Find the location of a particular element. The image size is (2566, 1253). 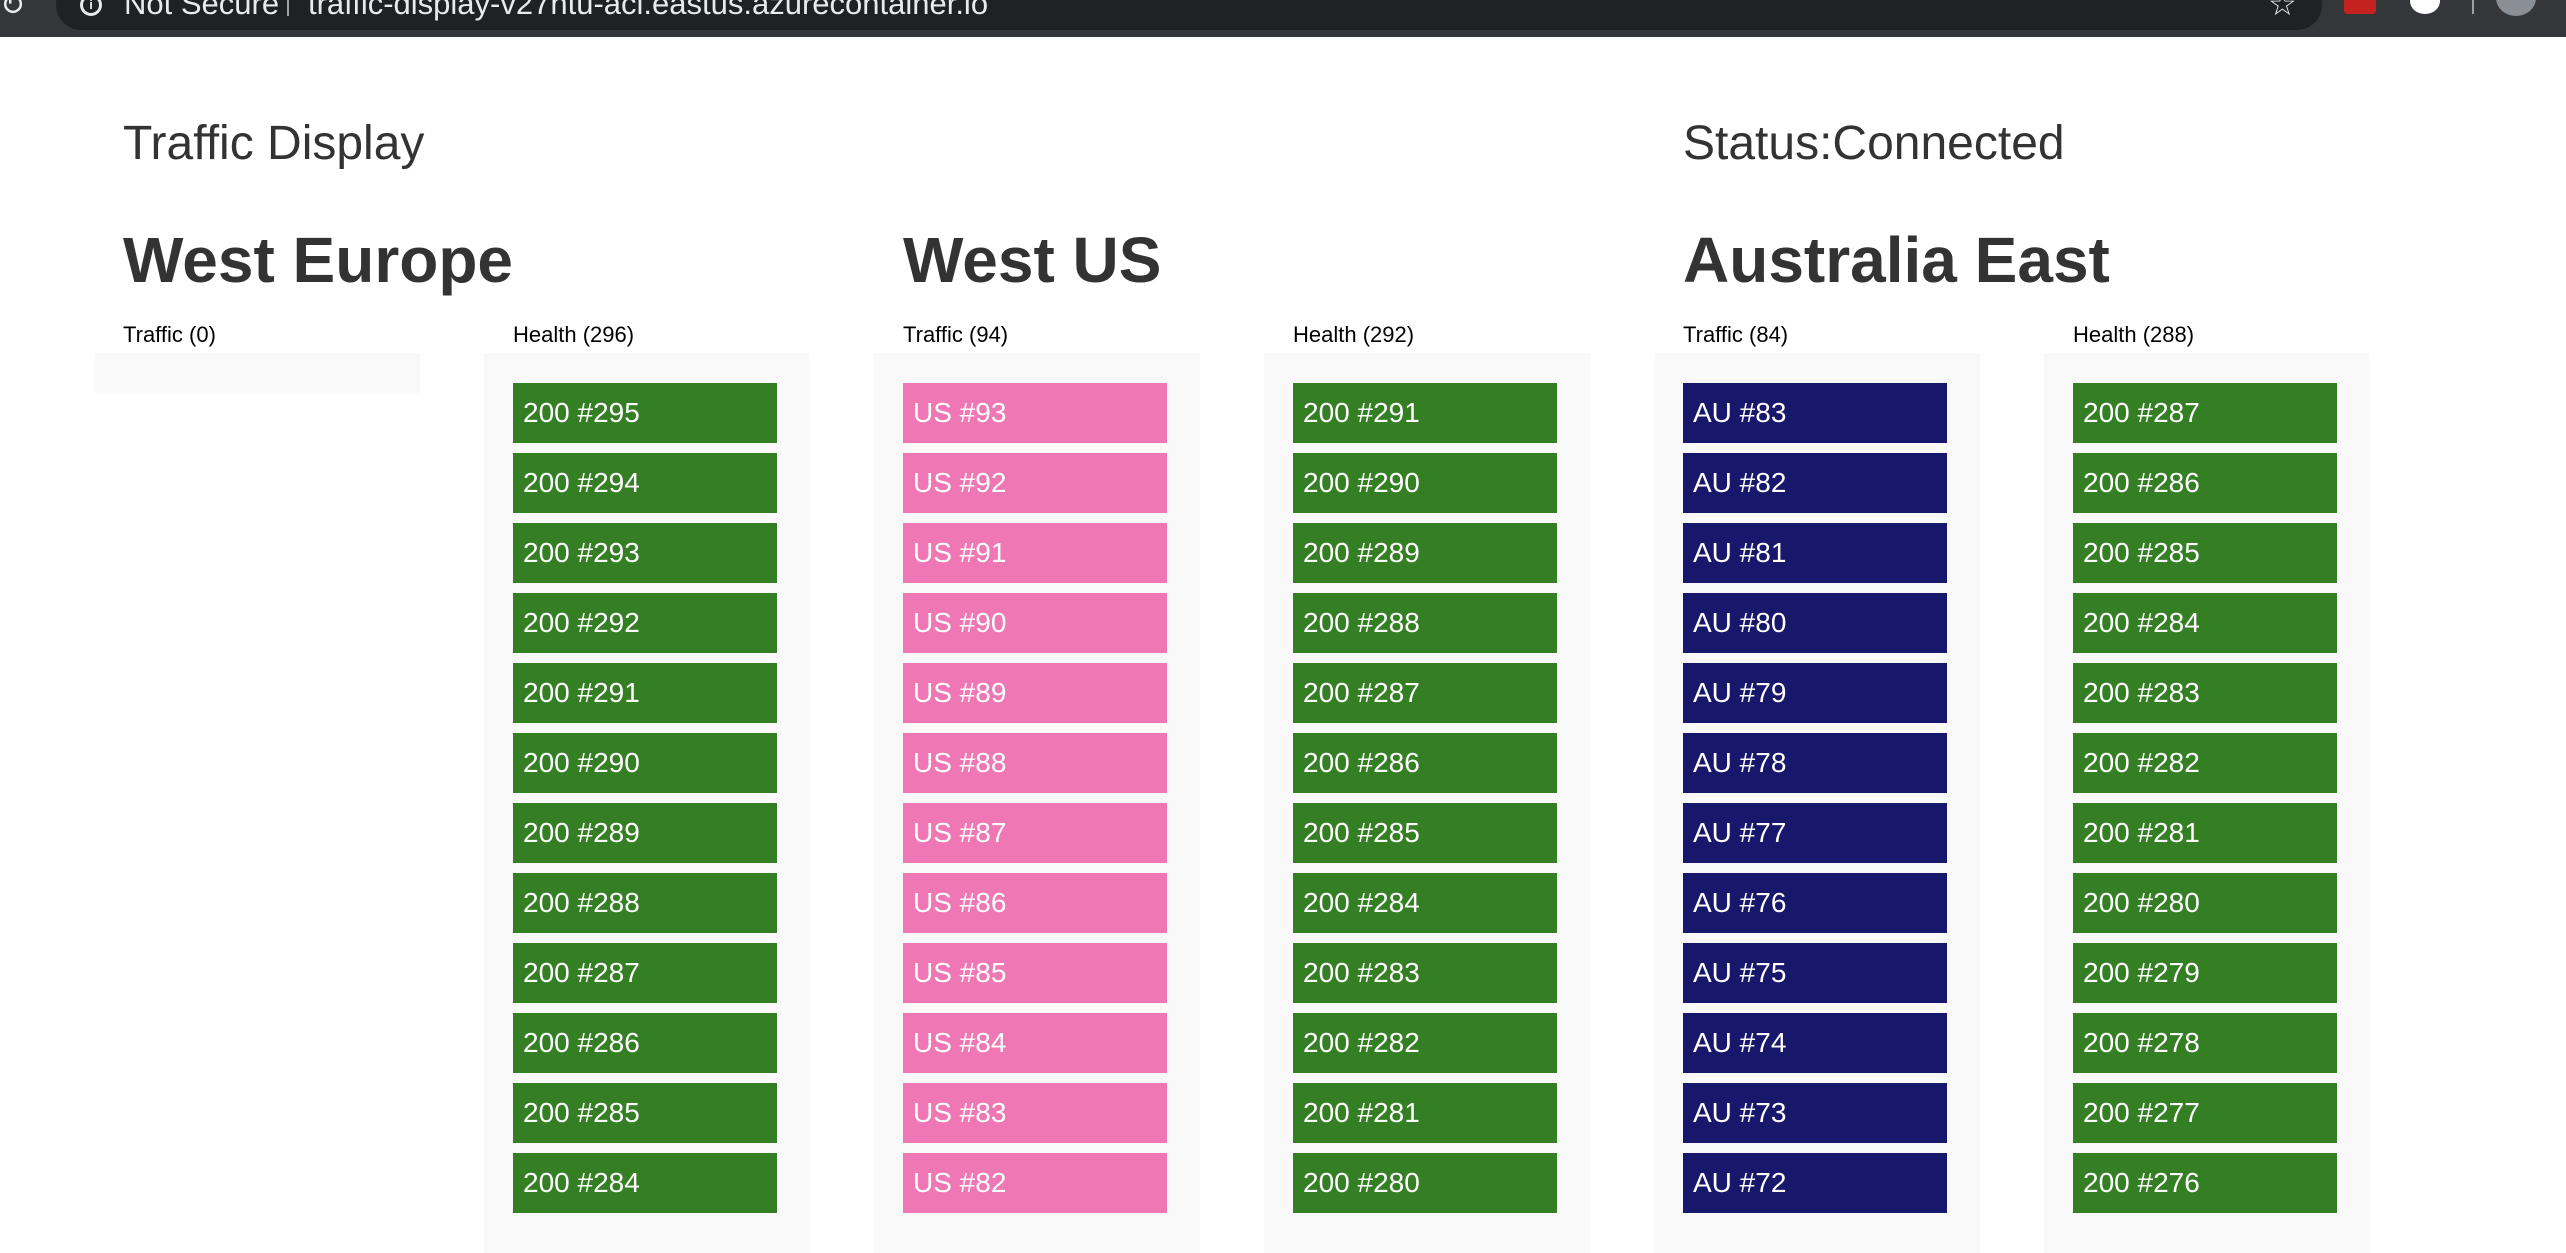

traffic-tile: US #82 is located at coordinates (1035, 1183).